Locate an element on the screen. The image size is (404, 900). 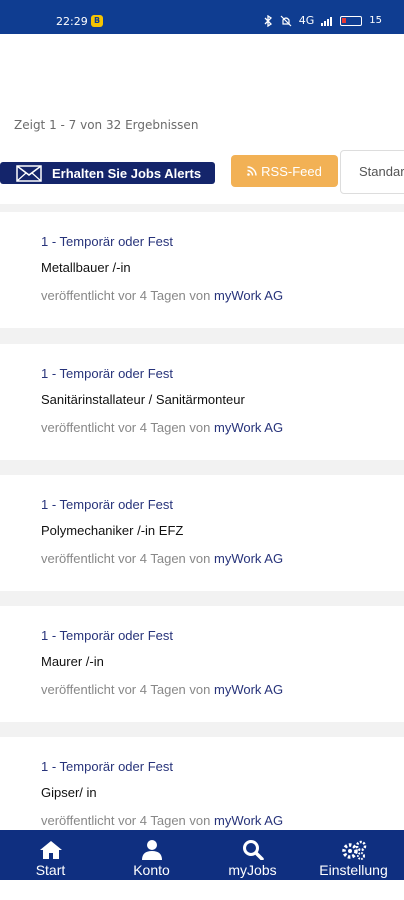
nav-start-label: Start is located at coordinates (50, 870).